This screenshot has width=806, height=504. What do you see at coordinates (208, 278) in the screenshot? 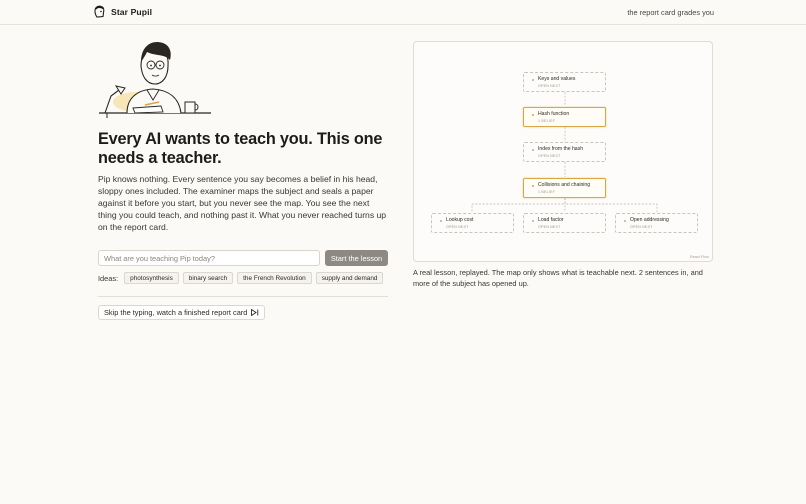
I see `idea-chip-binary-search: binary search` at bounding box center [208, 278].